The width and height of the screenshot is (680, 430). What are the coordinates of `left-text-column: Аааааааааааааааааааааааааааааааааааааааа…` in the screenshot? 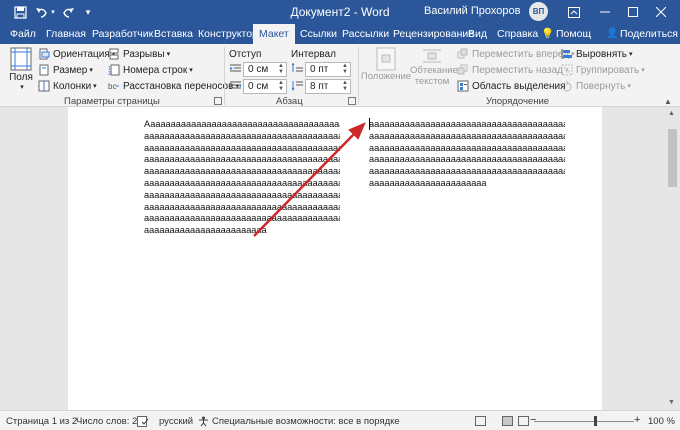 It's located at (242, 178).